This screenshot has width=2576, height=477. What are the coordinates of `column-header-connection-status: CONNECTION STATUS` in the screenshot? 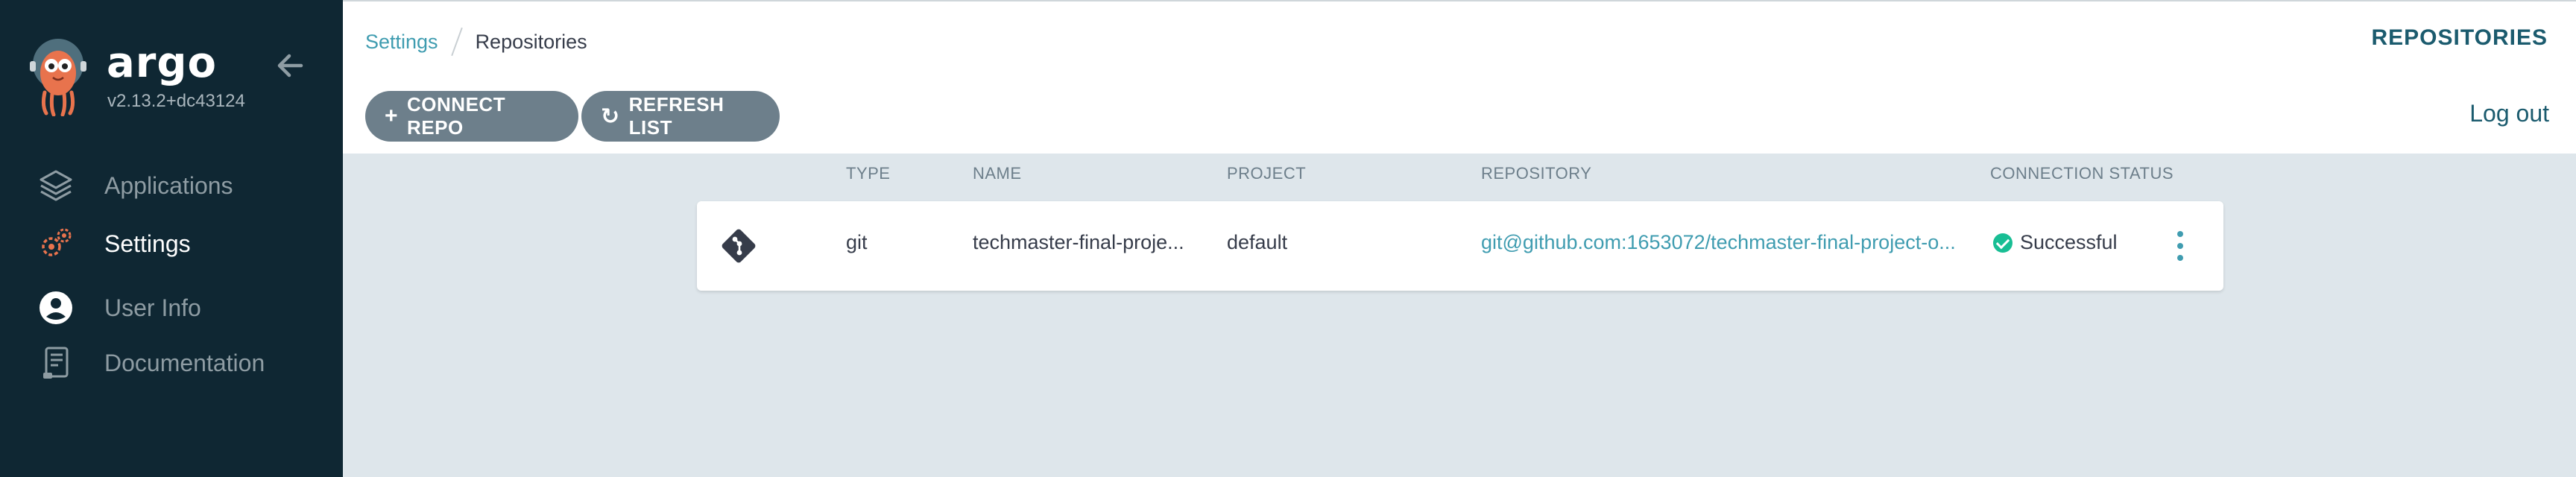 It's located at (2082, 173).